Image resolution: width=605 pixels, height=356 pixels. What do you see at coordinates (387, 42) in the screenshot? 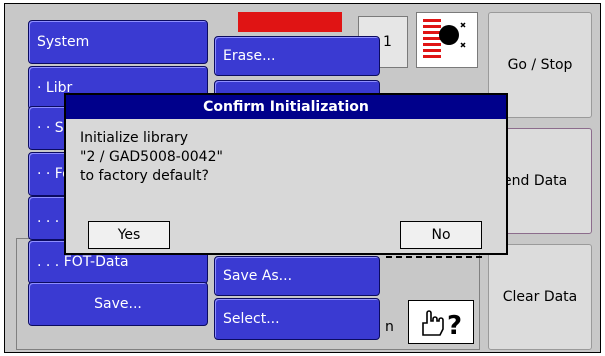
I see `channel-number: 1` at bounding box center [387, 42].